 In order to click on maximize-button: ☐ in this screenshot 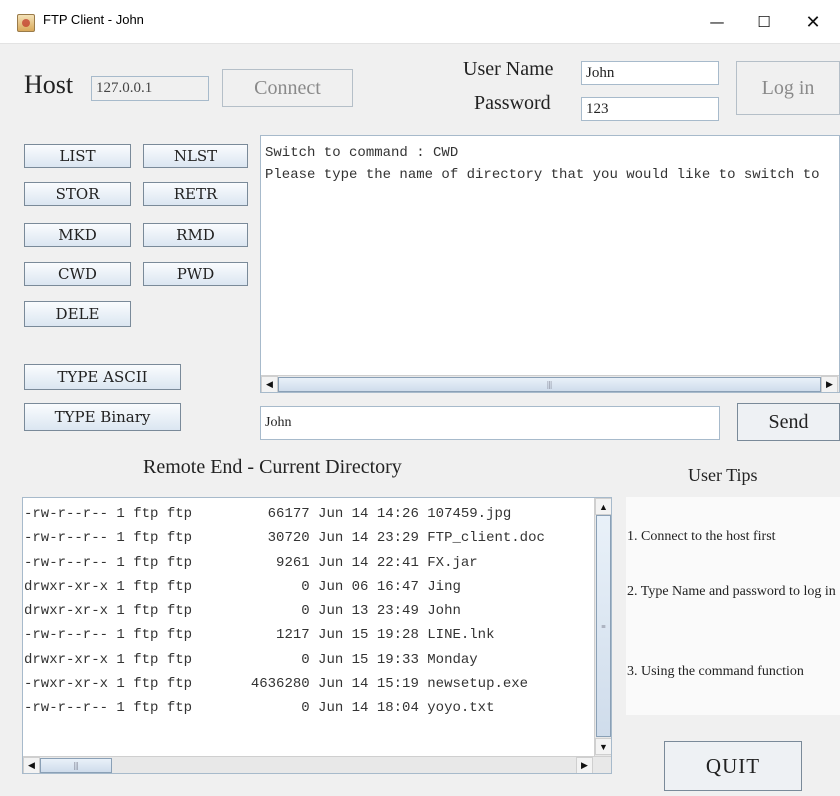, I will do `click(764, 22)`.